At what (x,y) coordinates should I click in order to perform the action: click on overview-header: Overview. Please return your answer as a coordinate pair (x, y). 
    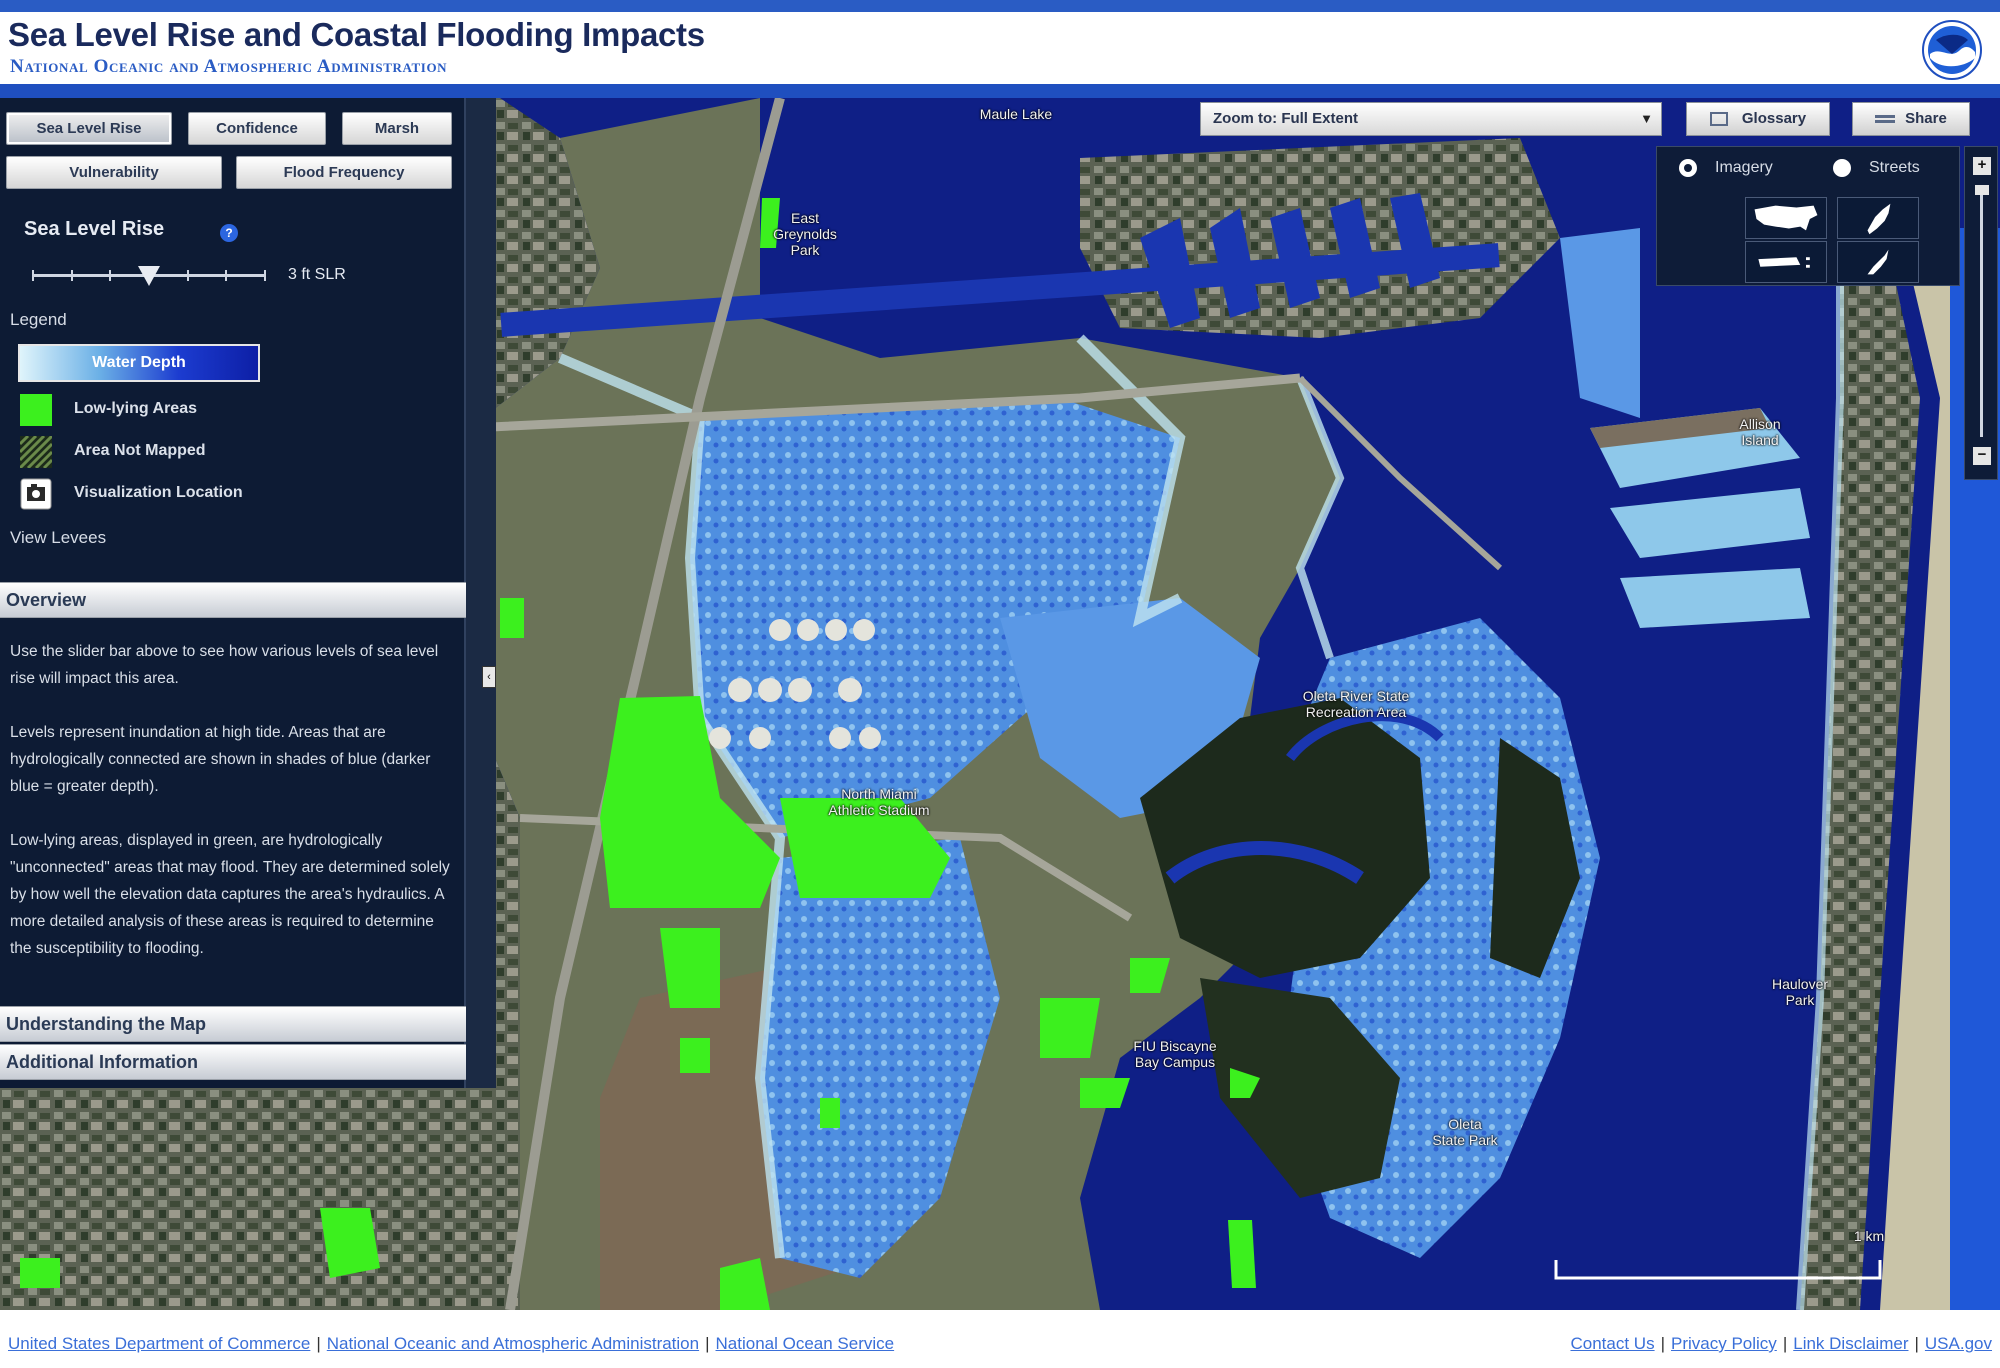
    Looking at the image, I should click on (233, 600).